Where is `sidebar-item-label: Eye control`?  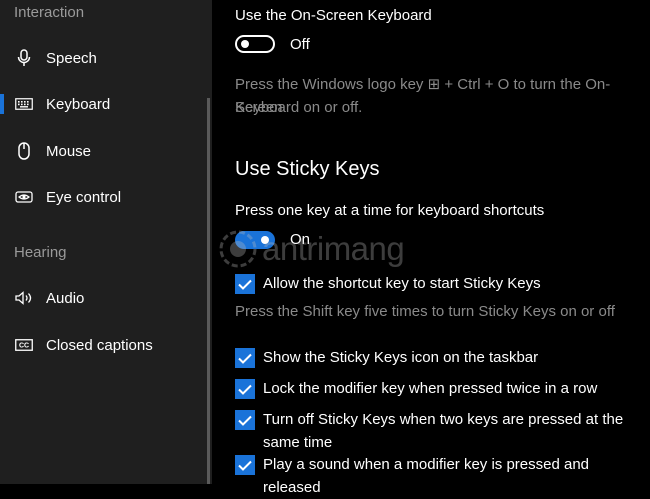
sidebar-item-label: Eye control is located at coordinates (84, 197).